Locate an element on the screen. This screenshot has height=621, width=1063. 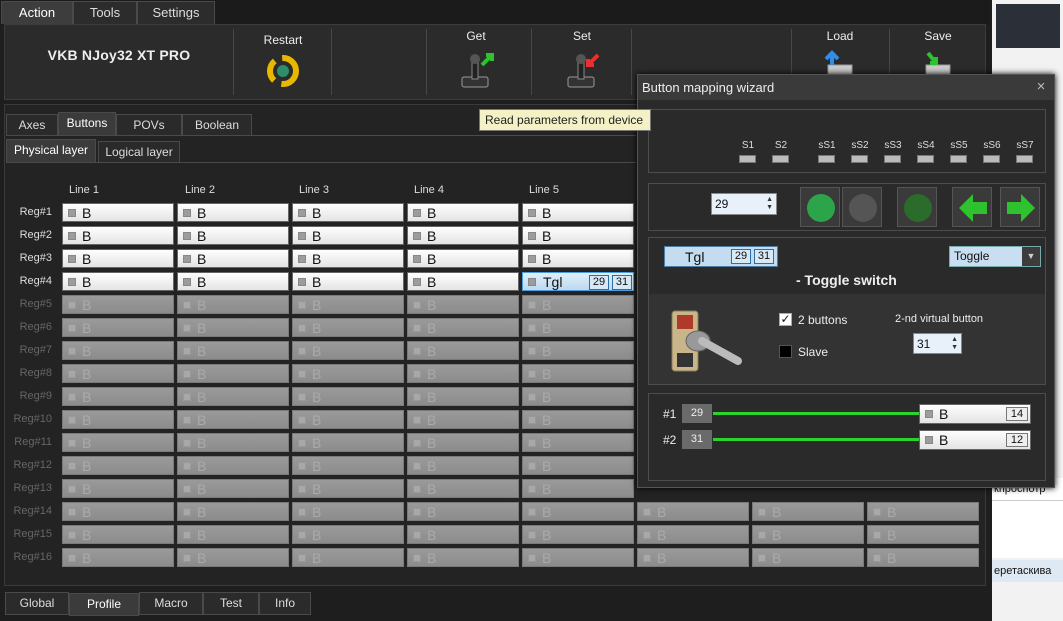
tab-physical-layer: Physical layer is located at coordinates (51, 151).